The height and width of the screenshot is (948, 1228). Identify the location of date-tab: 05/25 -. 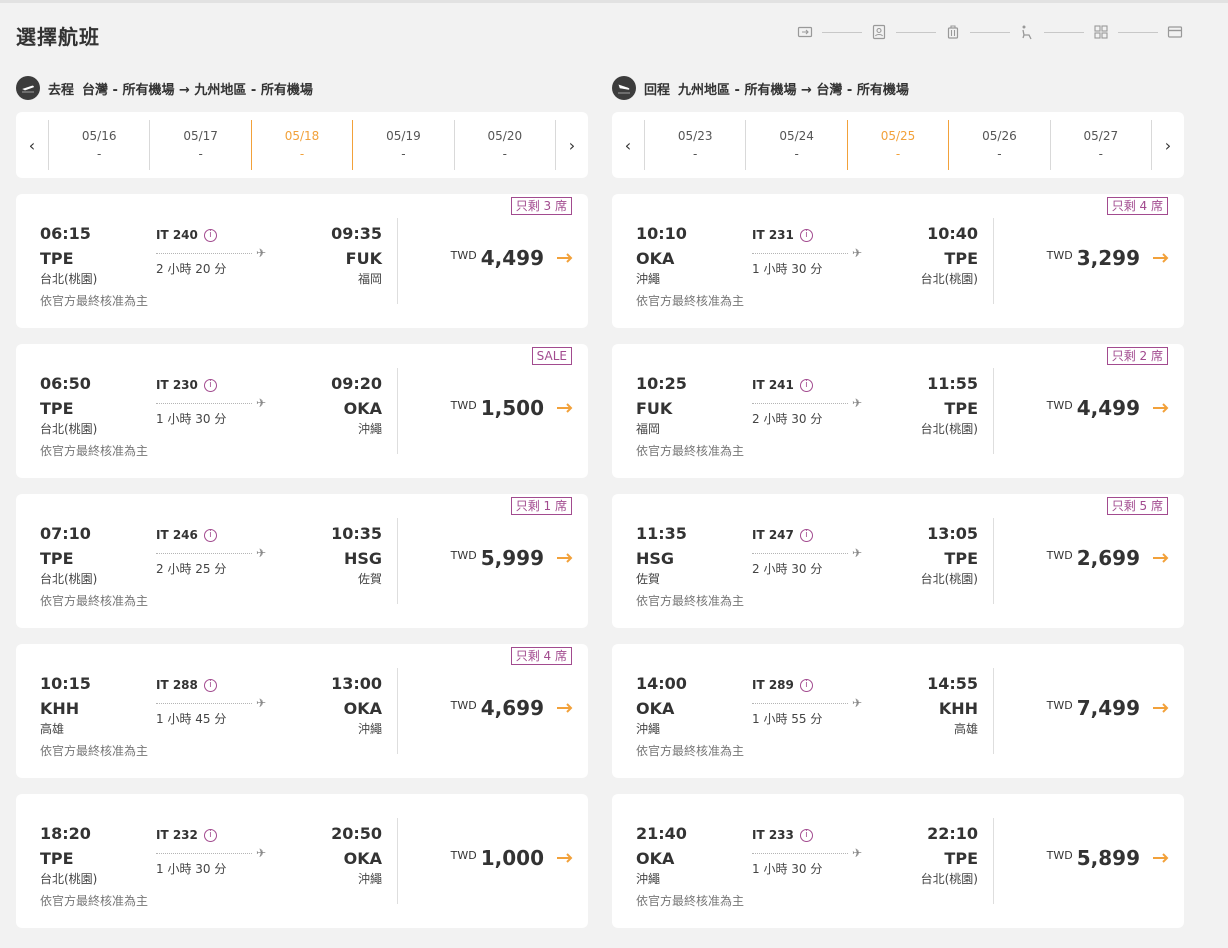
(898, 145).